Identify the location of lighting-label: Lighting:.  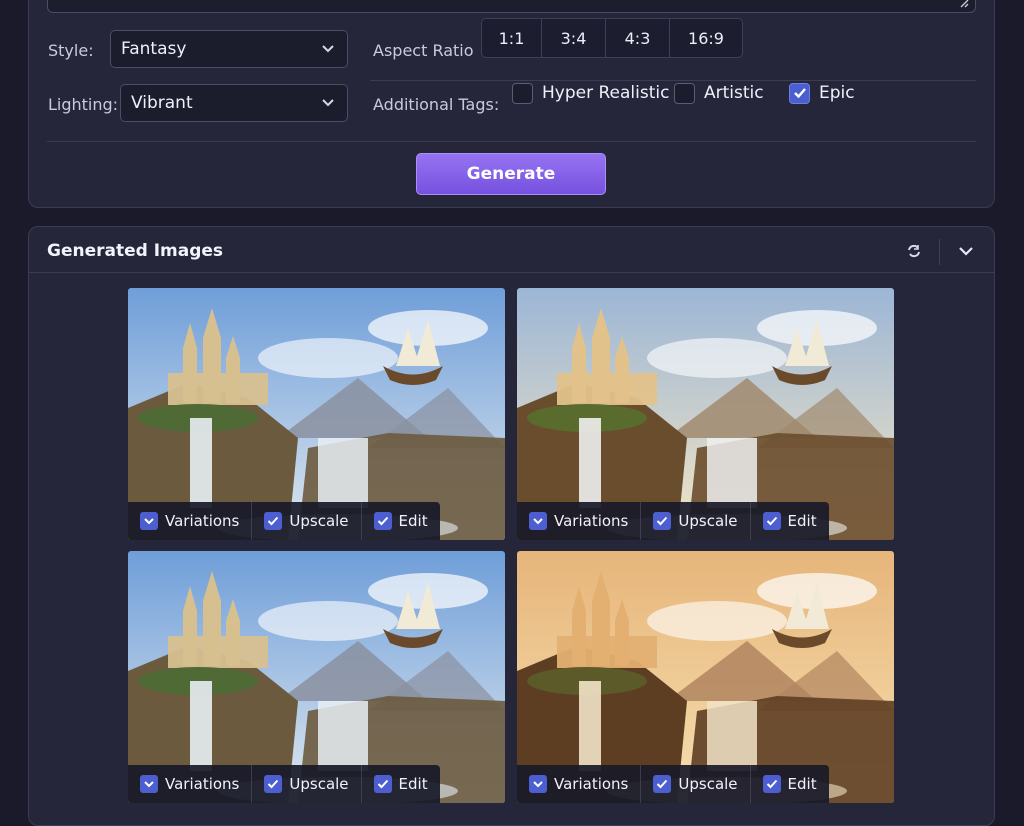
(83, 104).